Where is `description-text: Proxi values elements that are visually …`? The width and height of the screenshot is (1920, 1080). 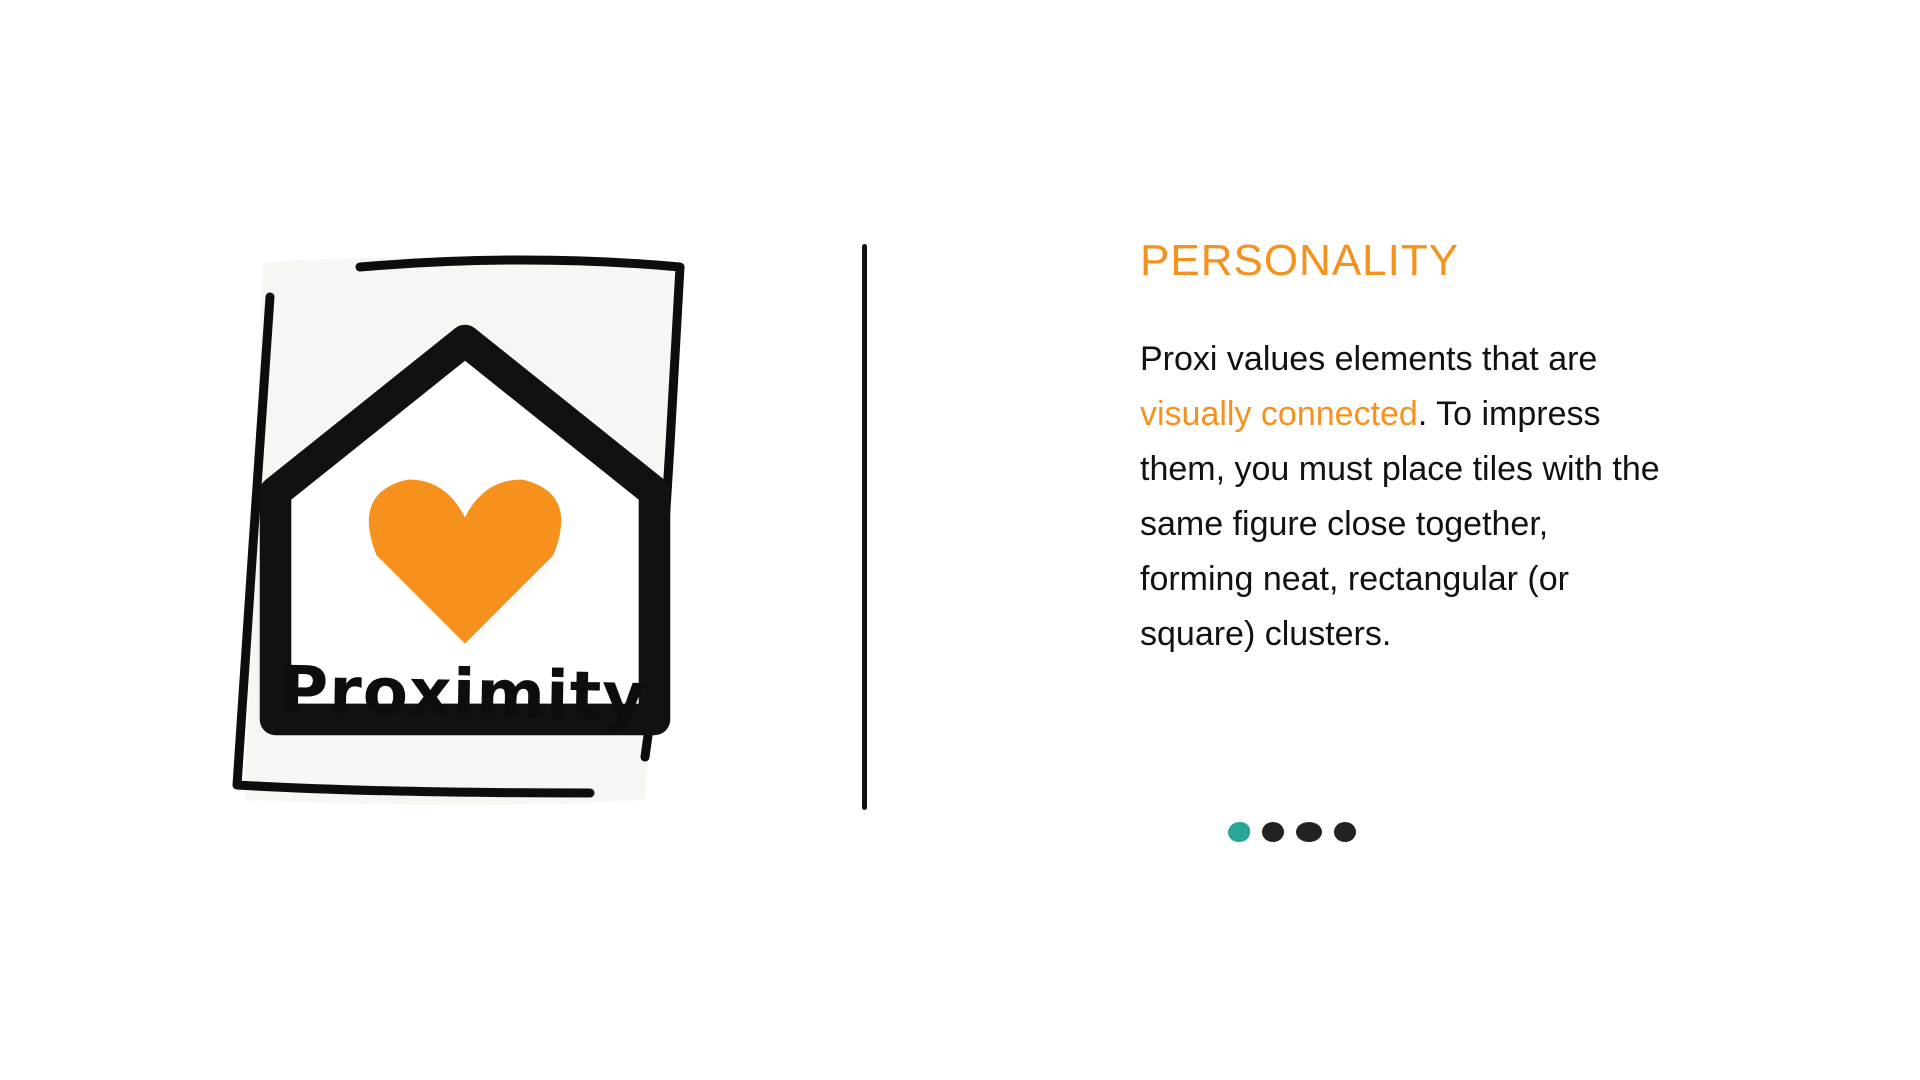
description-text: Proxi values elements that are visually … is located at coordinates (1400, 497).